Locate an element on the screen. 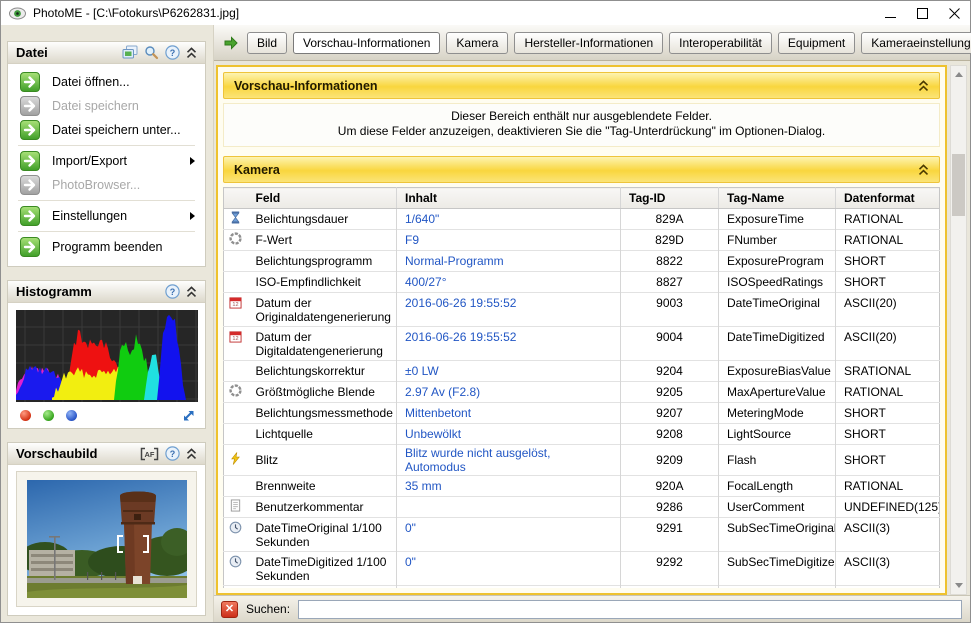  scrollbar-thumb is located at coordinates (958, 185).